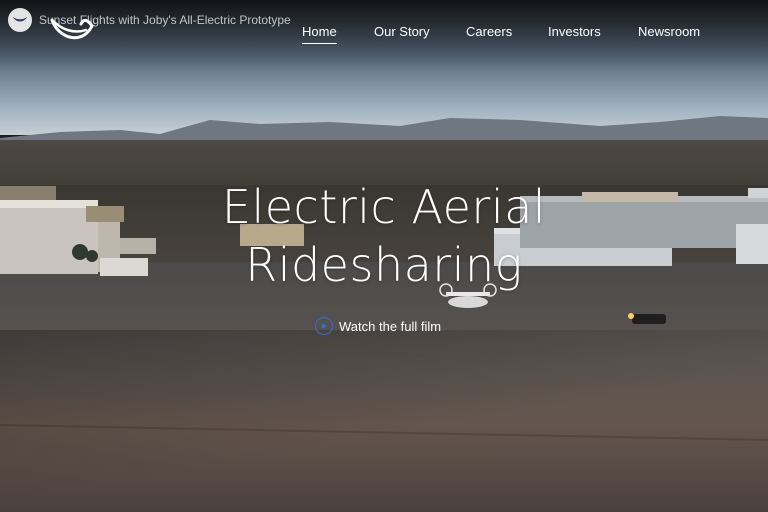 The width and height of the screenshot is (768, 512). I want to click on play-icon, so click(324, 326).